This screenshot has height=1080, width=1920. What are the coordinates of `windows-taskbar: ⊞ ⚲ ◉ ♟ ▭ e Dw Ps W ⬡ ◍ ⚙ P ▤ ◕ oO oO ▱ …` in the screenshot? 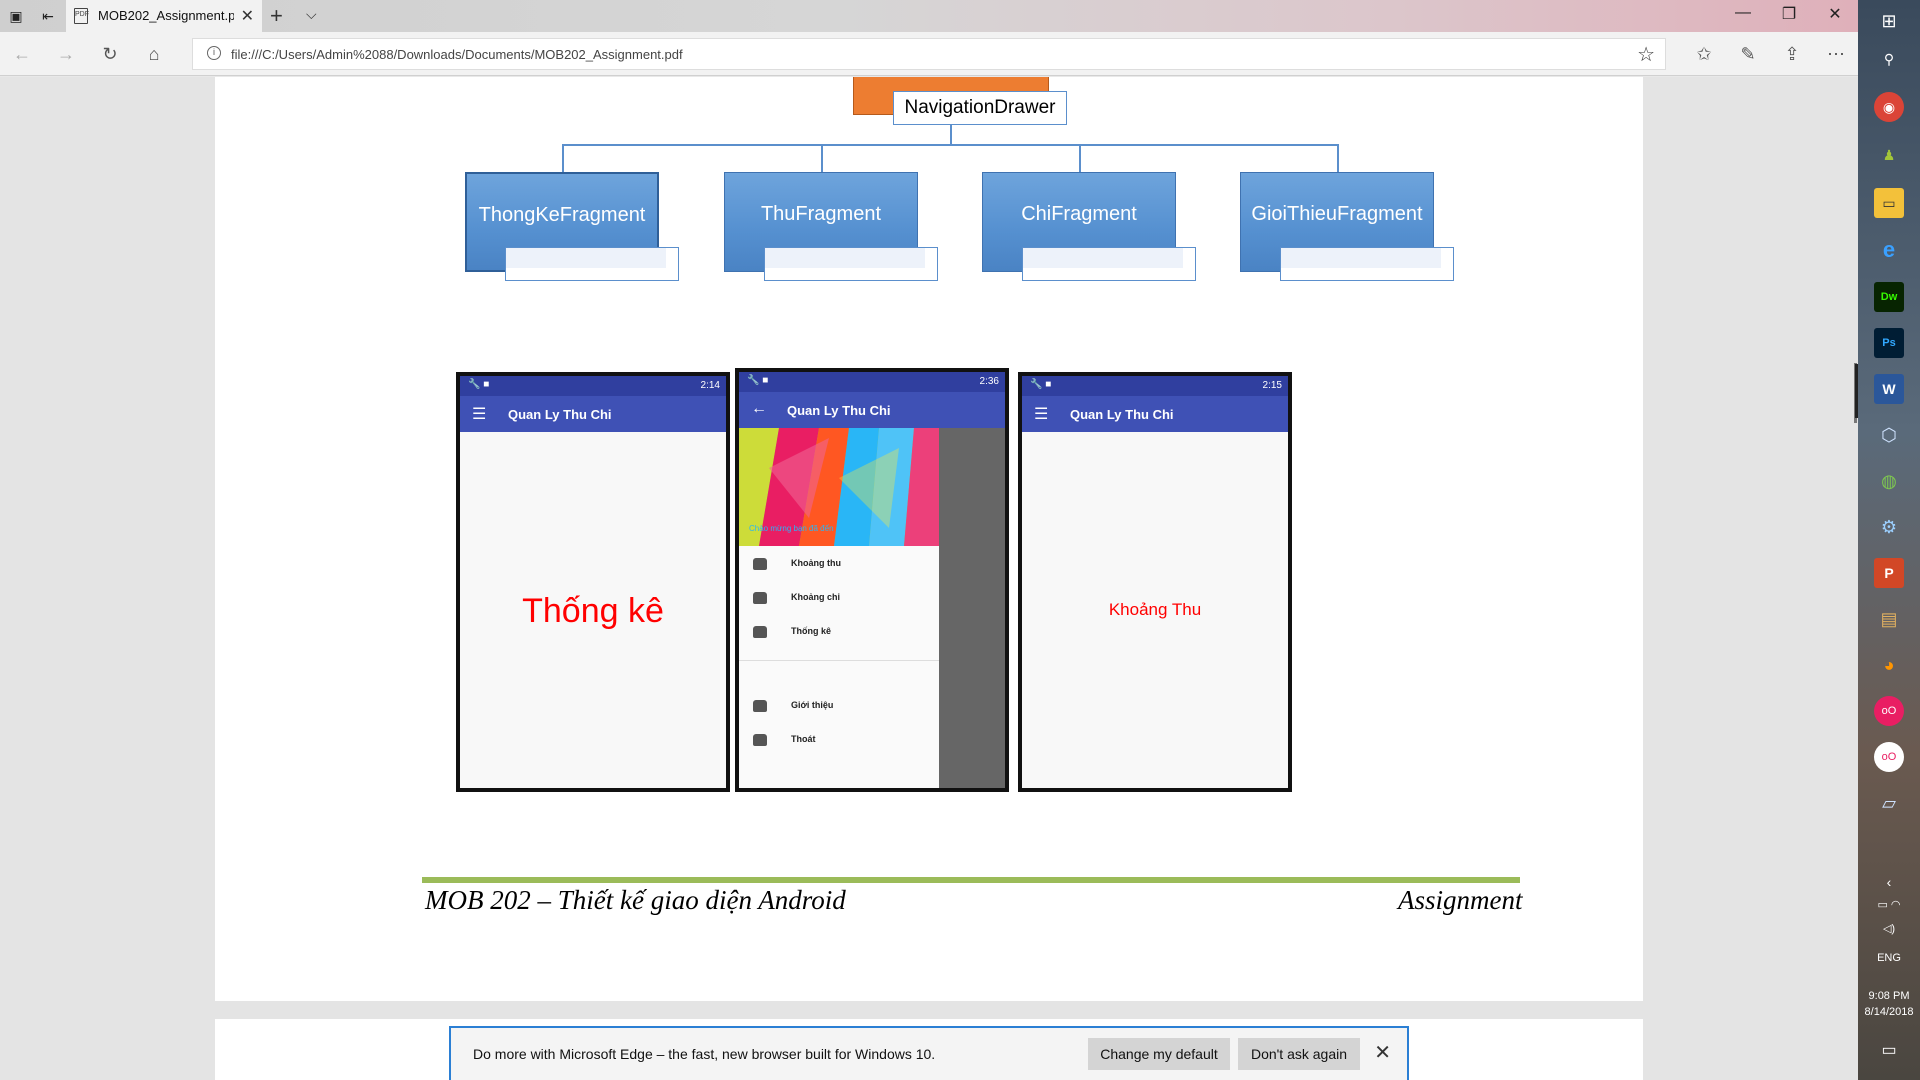 It's located at (1889, 540).